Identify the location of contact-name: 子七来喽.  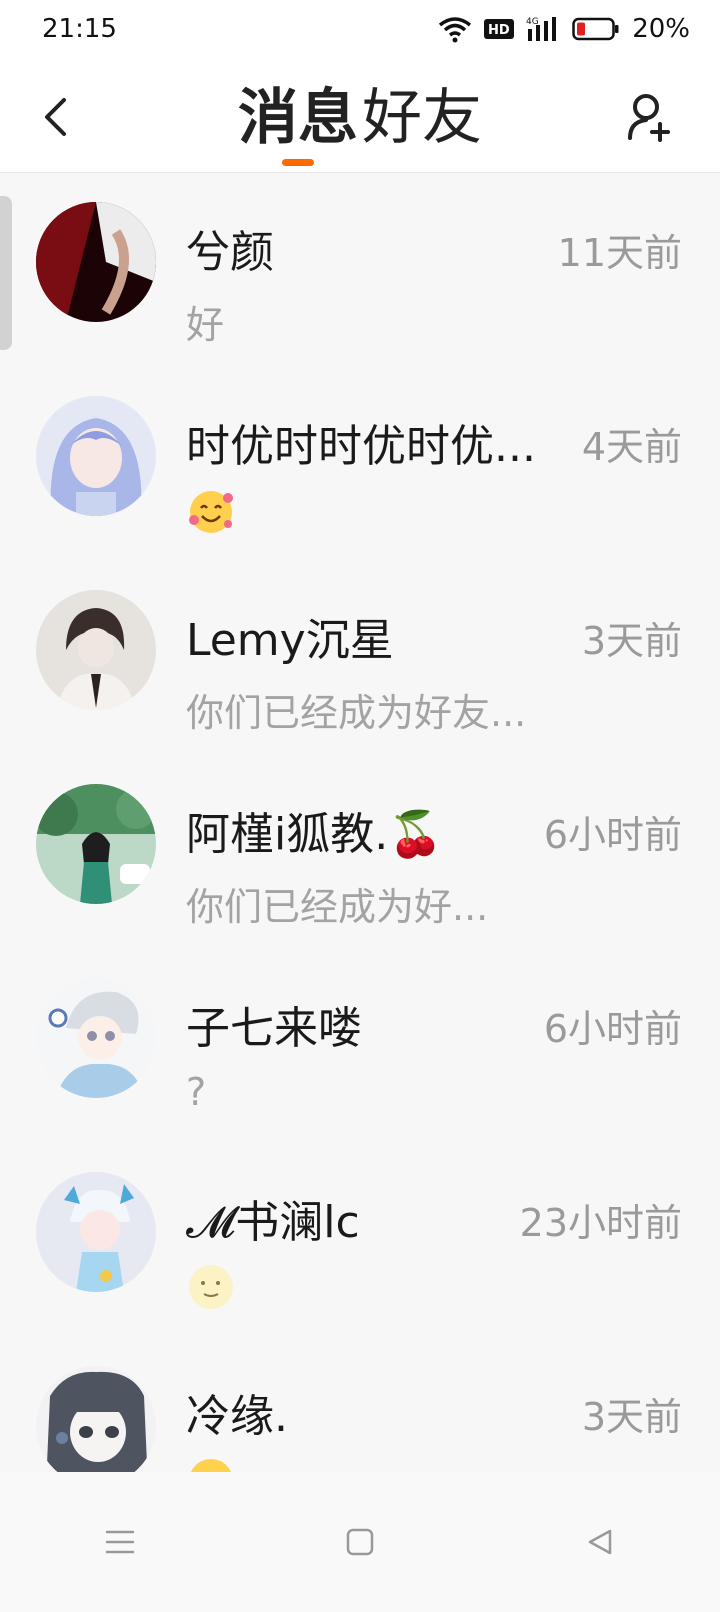
(274, 1028).